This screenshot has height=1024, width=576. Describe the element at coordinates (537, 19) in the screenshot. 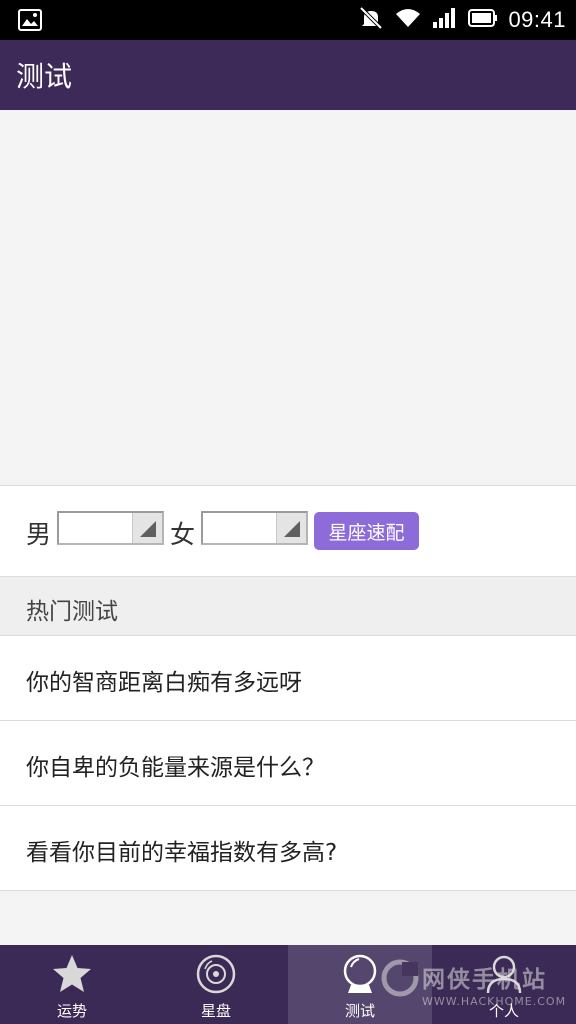

I see `status-time: 09:41` at that location.